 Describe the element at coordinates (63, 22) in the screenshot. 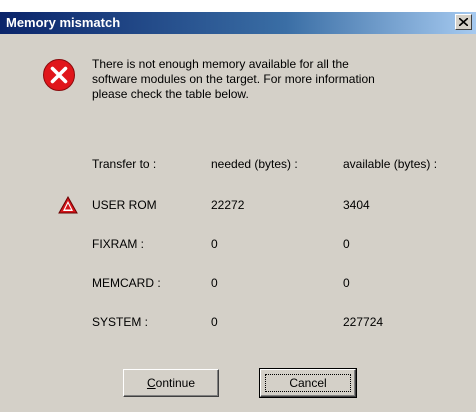

I see `dialog-title: Memory mismatch` at that location.